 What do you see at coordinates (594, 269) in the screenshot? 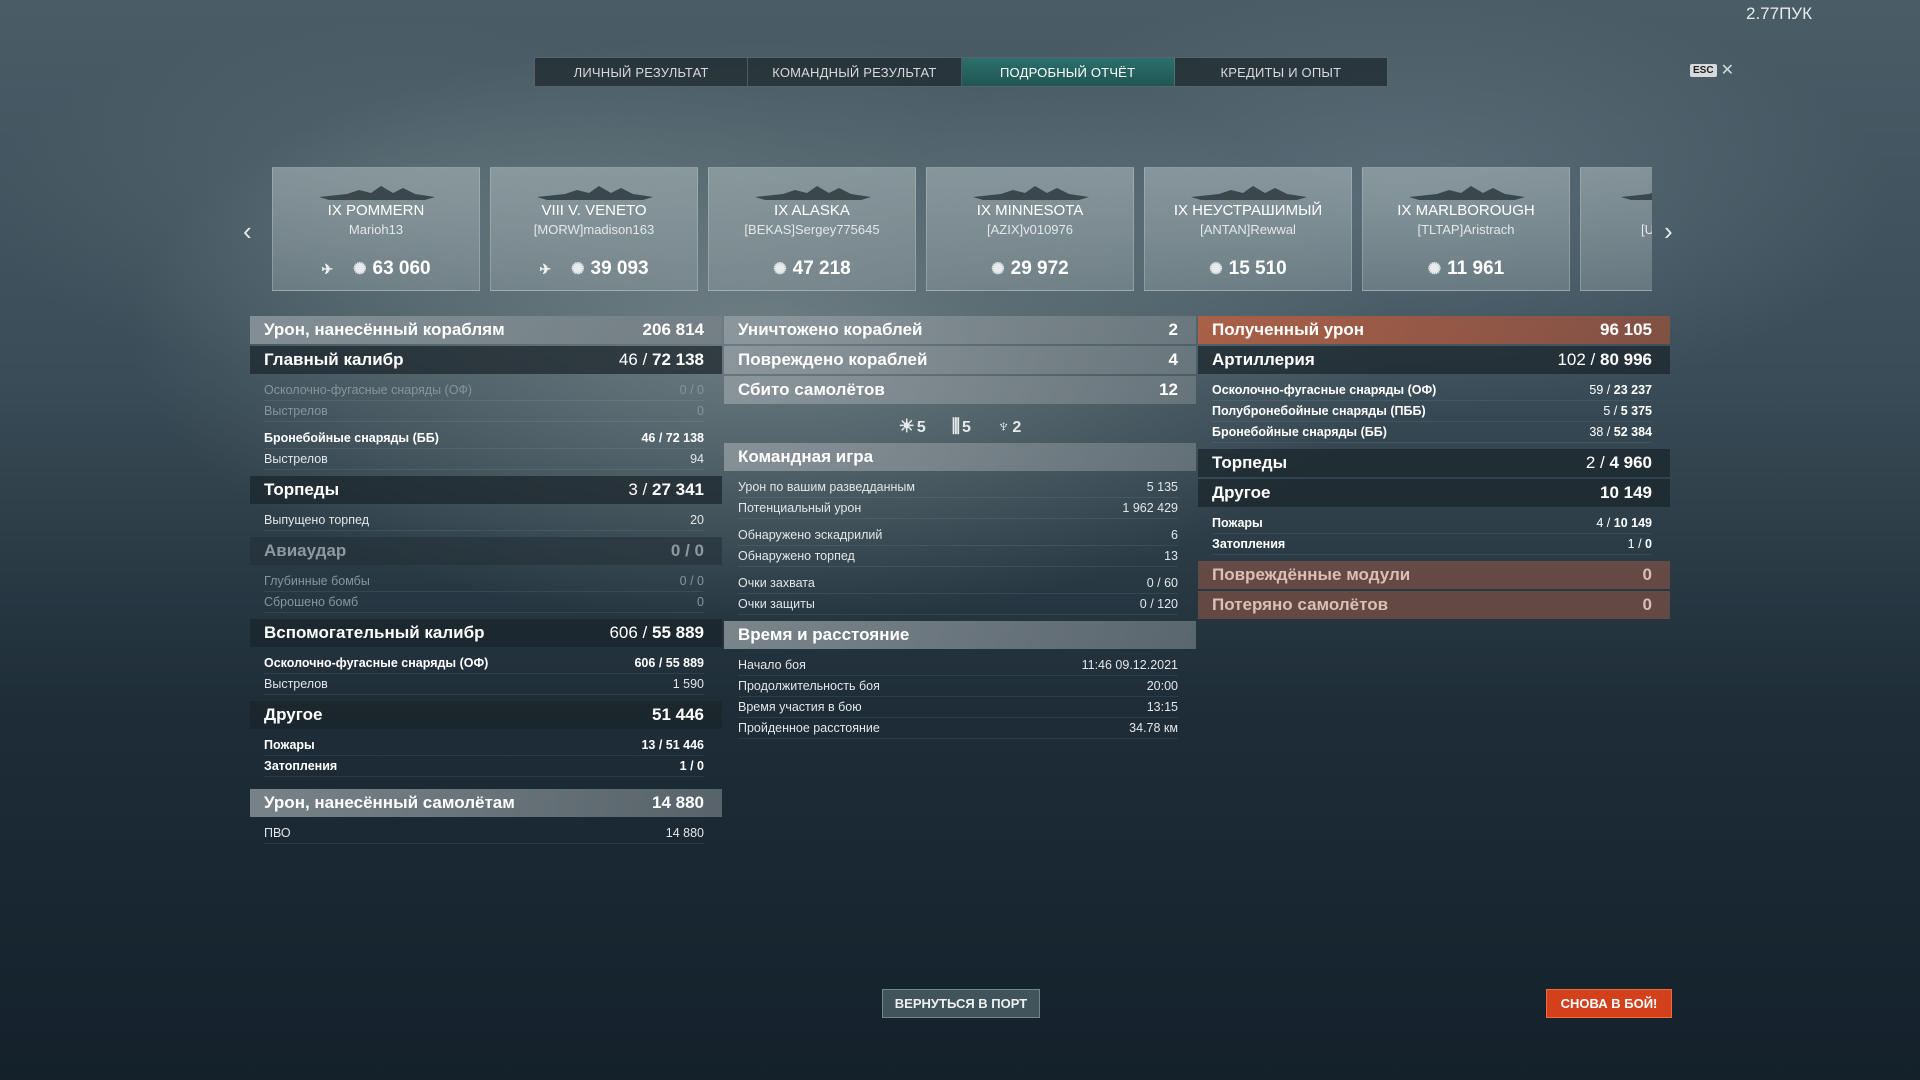
I see `ship-damage: ✈ ✺ 39 093` at bounding box center [594, 269].